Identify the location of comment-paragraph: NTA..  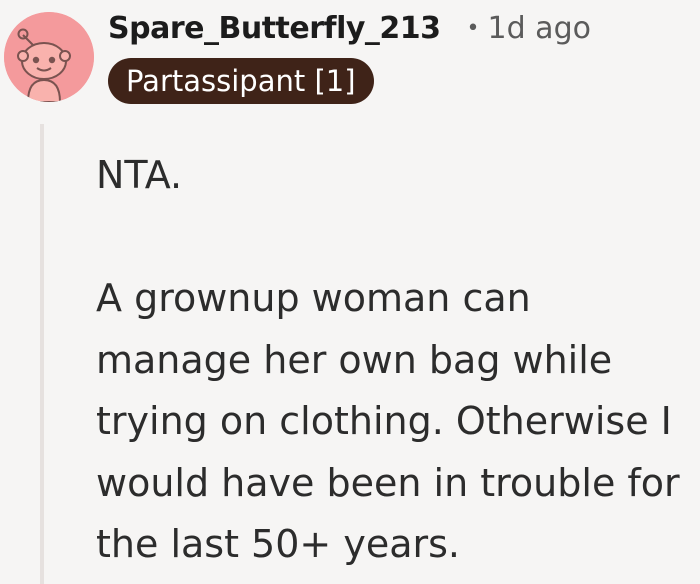
(139, 175).